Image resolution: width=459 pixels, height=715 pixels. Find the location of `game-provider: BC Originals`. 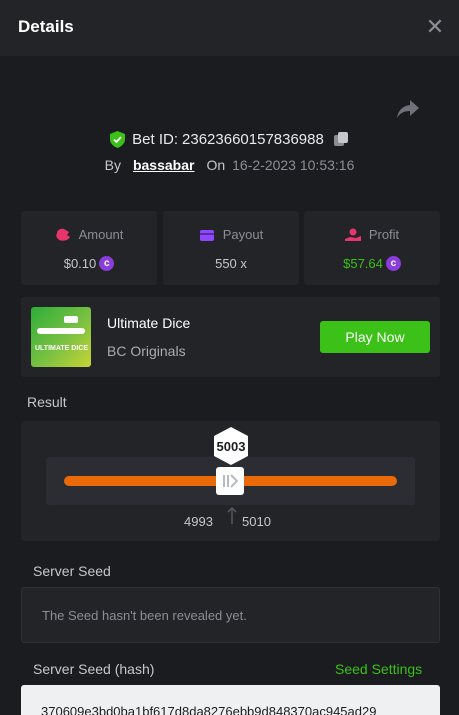

game-provider: BC Originals is located at coordinates (146, 351).